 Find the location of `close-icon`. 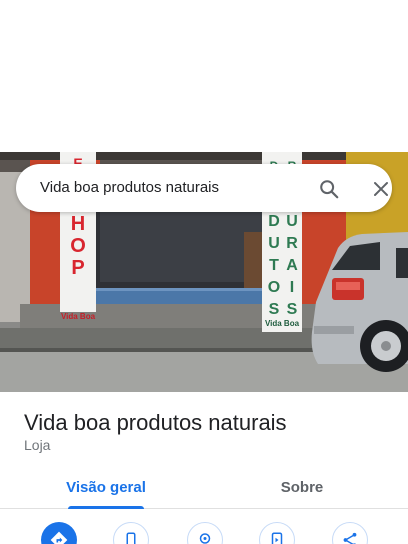

close-icon is located at coordinates (381, 189).